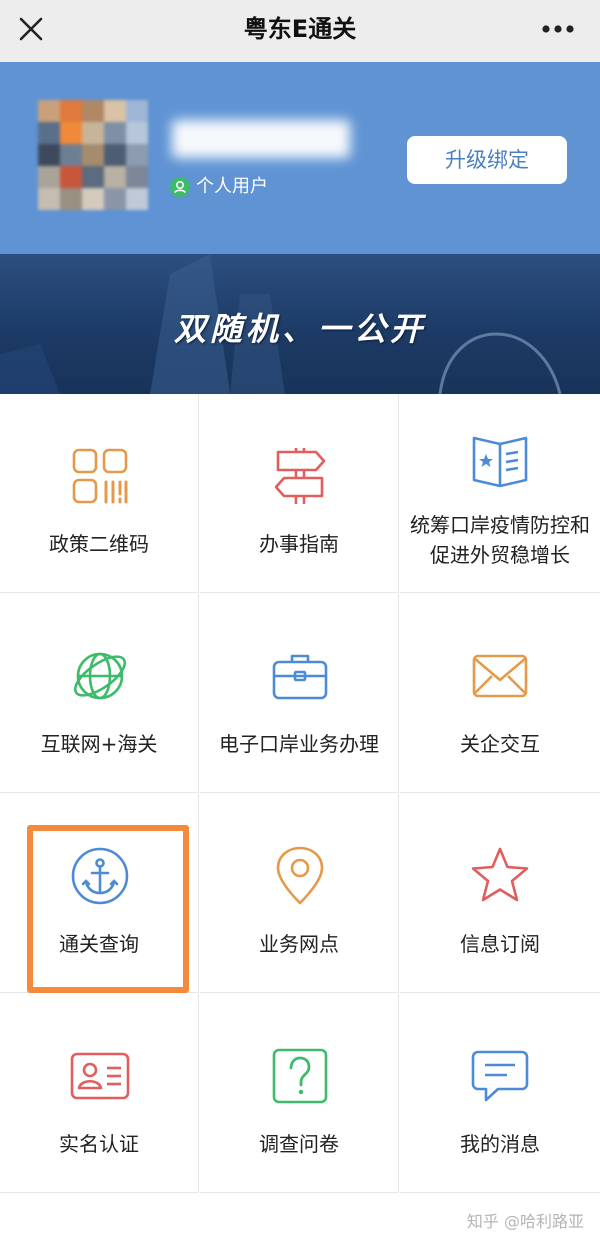 This screenshot has height=1246, width=600. I want to click on grid-item-label: 业务网点, so click(299, 944).